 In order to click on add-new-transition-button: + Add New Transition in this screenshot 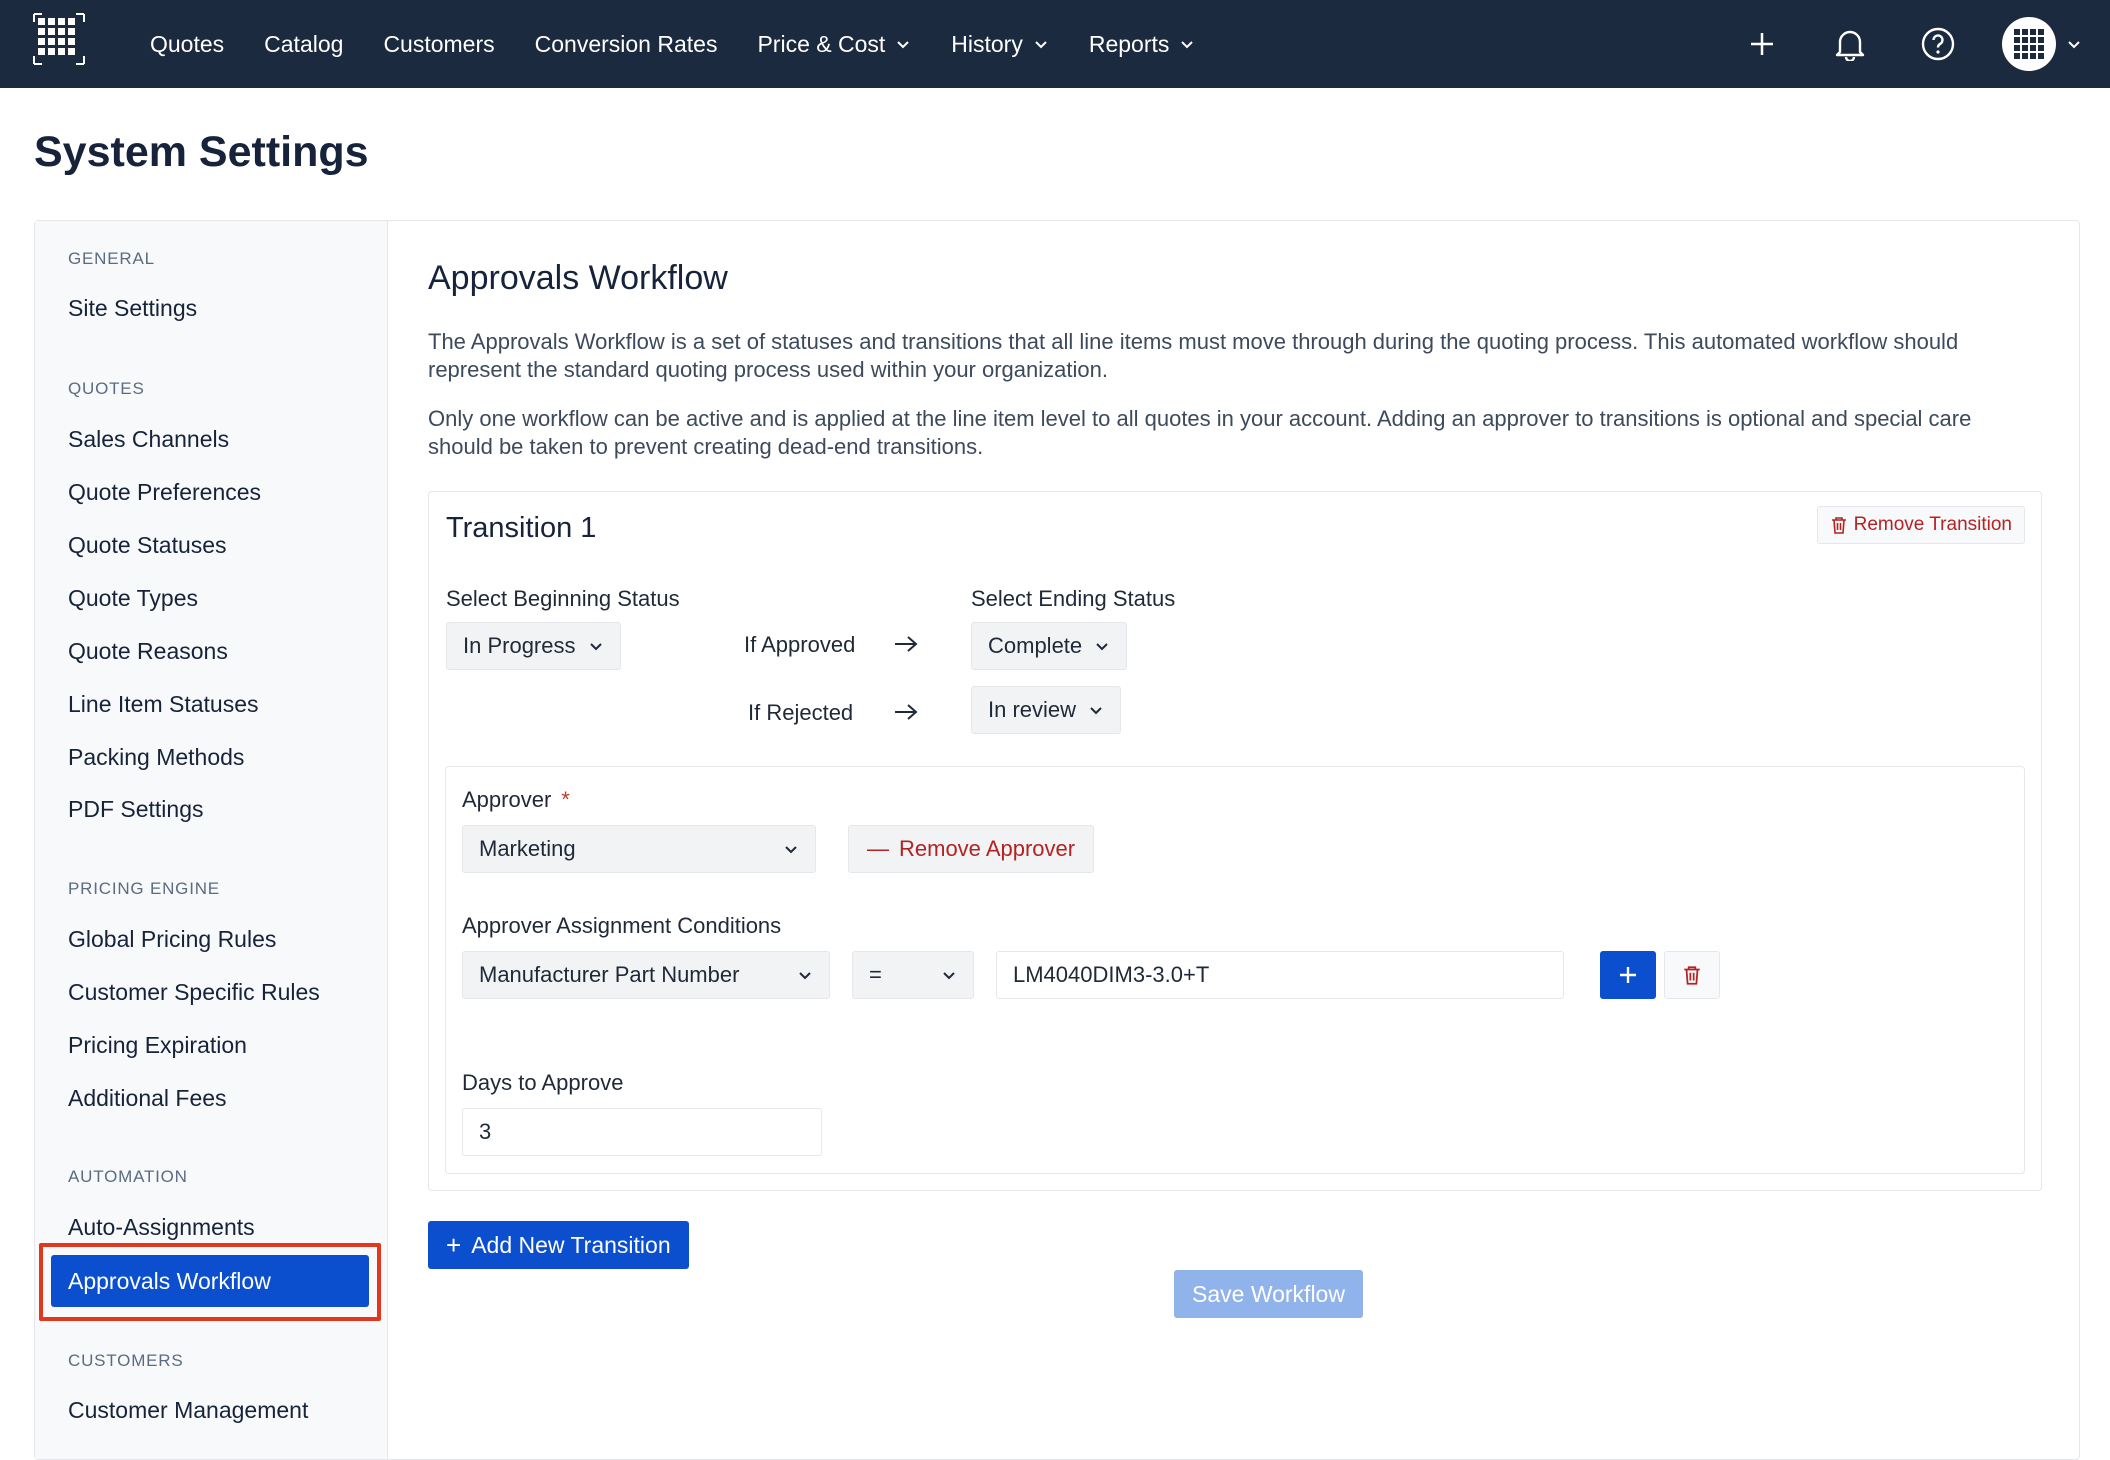, I will do `click(558, 1245)`.